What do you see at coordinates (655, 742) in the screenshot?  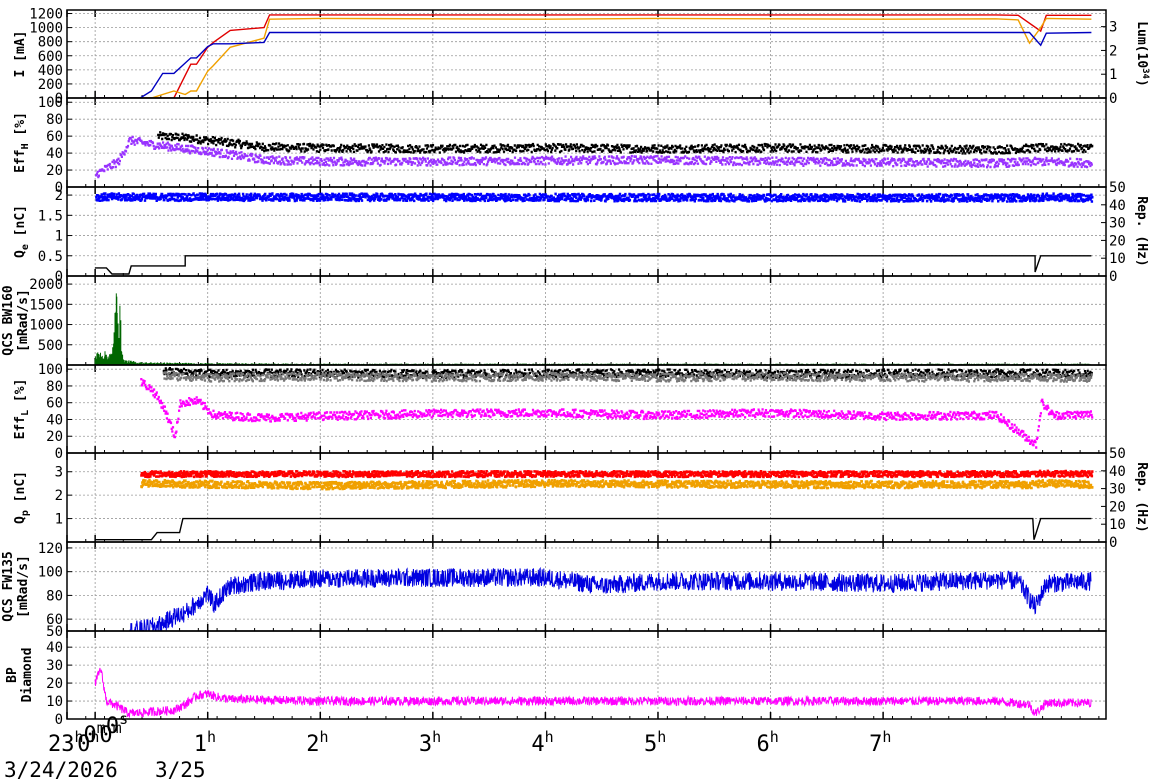 I see `x-tick-label: 5h` at bounding box center [655, 742].